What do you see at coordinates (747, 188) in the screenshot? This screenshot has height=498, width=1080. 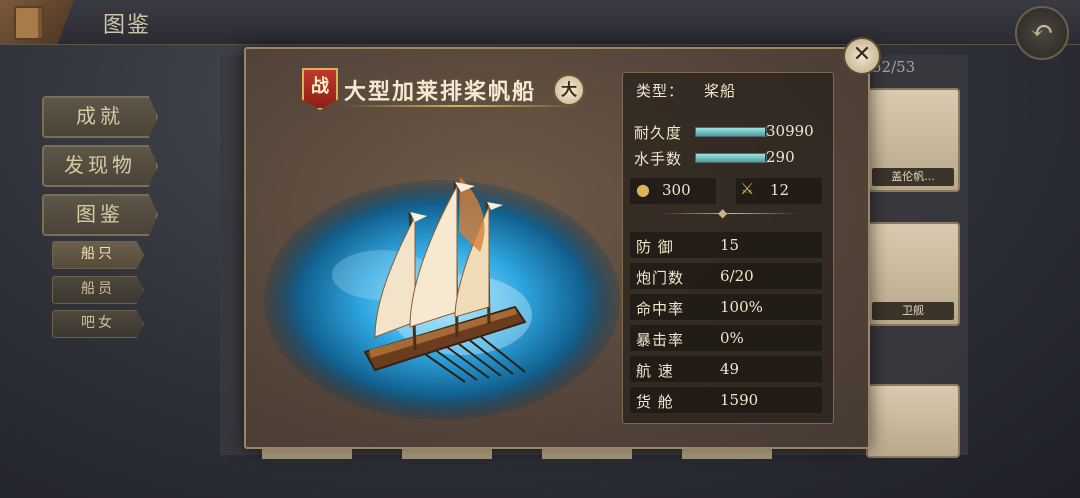 I see `crossed-swords-icon: ⚔` at bounding box center [747, 188].